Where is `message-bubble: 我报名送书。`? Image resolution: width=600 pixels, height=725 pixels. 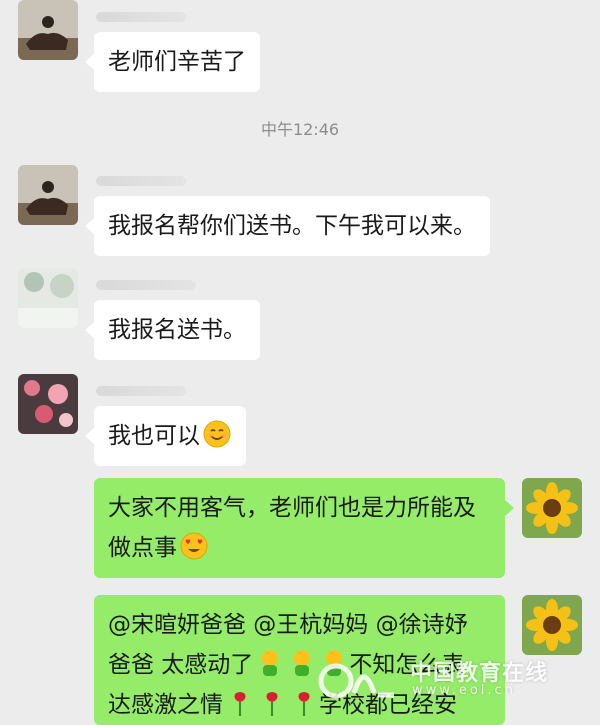
message-bubble: 我报名送书。 is located at coordinates (172, 330).